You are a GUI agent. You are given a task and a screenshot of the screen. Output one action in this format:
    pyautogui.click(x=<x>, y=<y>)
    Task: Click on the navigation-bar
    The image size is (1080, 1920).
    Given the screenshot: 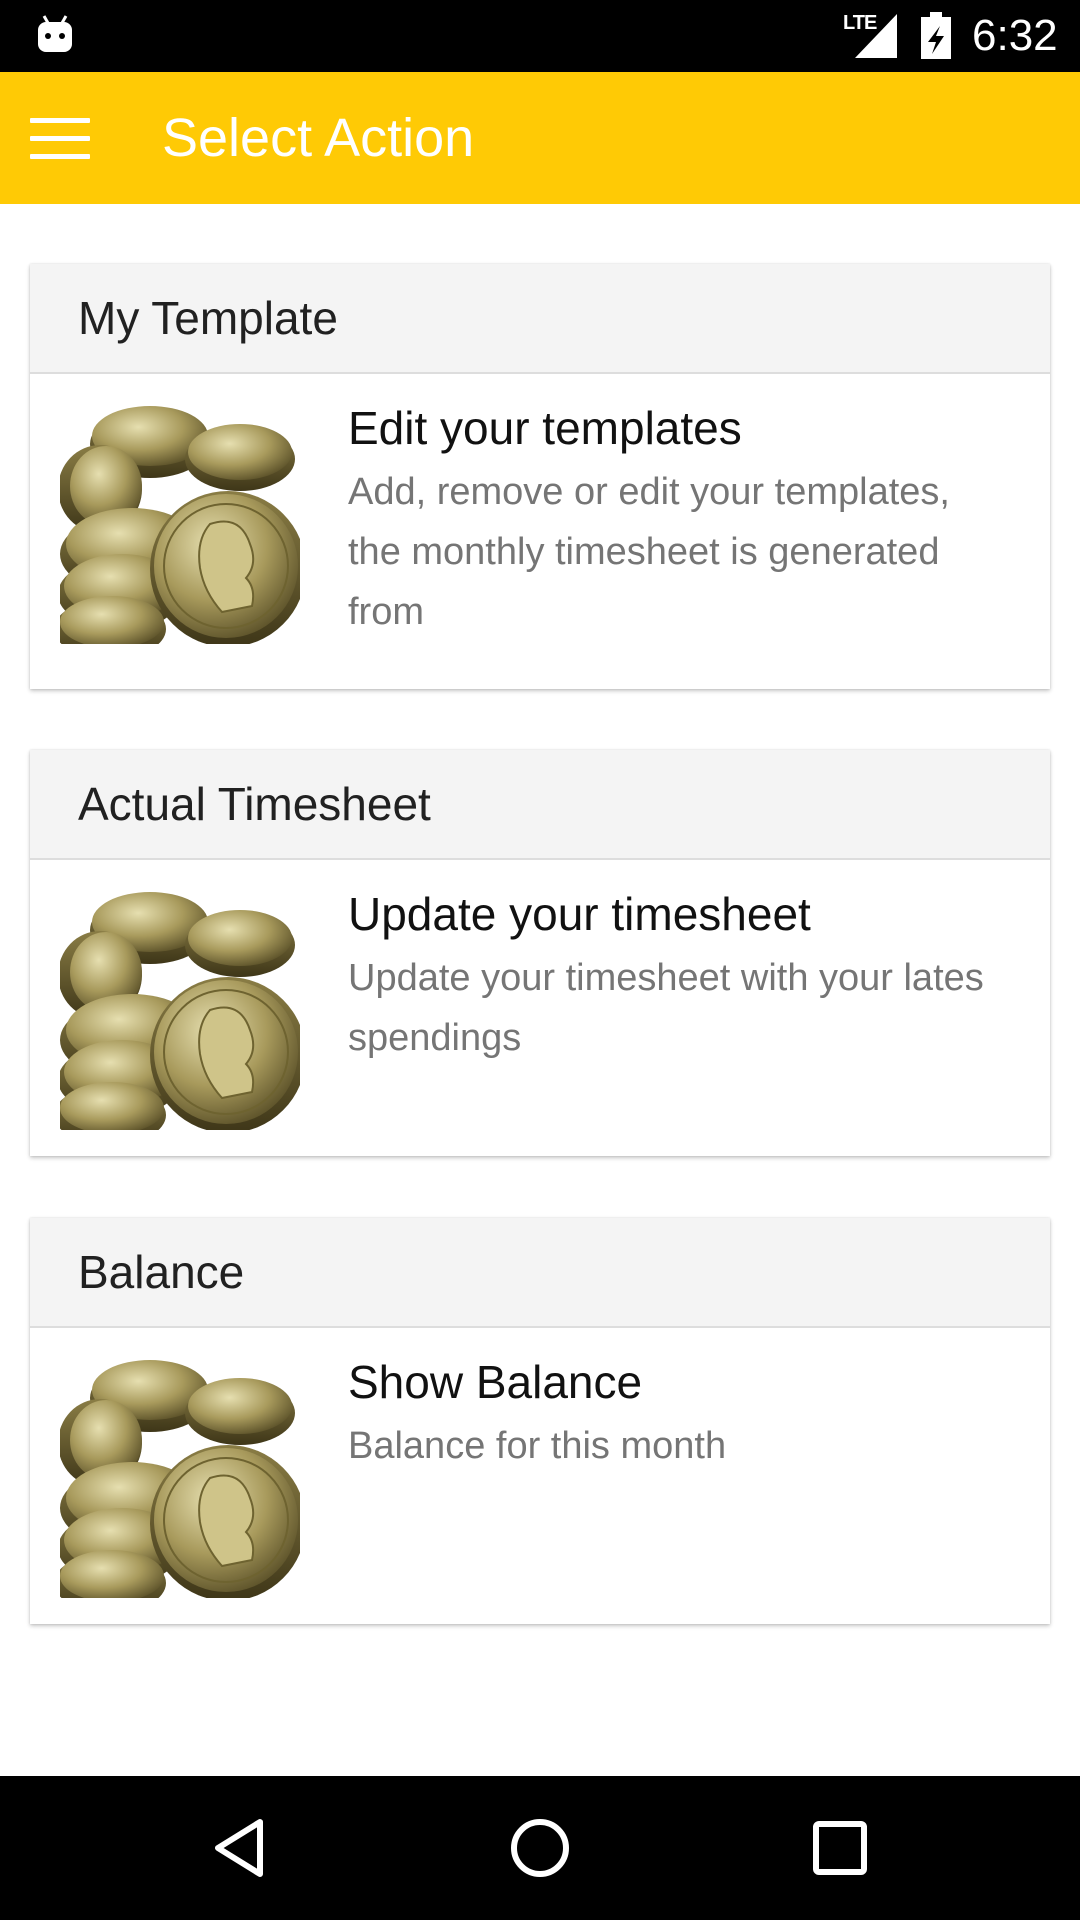 What is the action you would take?
    pyautogui.click(x=540, y=1848)
    